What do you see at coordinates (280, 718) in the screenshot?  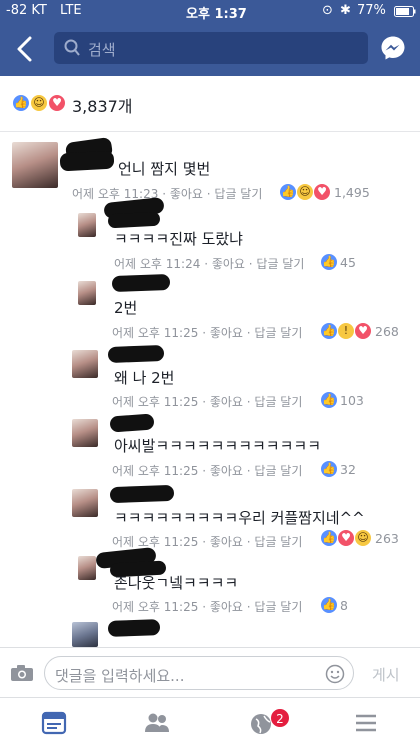 I see `notification-badge: 2` at bounding box center [280, 718].